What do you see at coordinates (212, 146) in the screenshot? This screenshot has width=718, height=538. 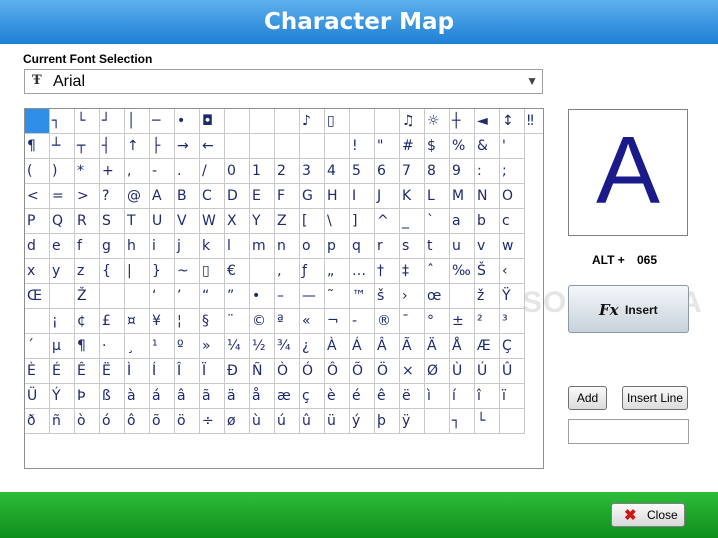 I see `character-cell: ←` at bounding box center [212, 146].